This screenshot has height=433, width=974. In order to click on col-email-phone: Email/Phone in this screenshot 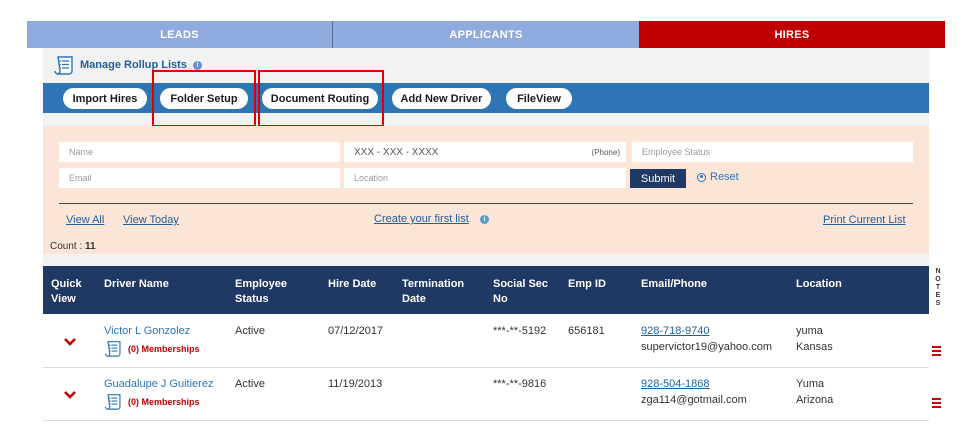, I will do `click(674, 284)`.